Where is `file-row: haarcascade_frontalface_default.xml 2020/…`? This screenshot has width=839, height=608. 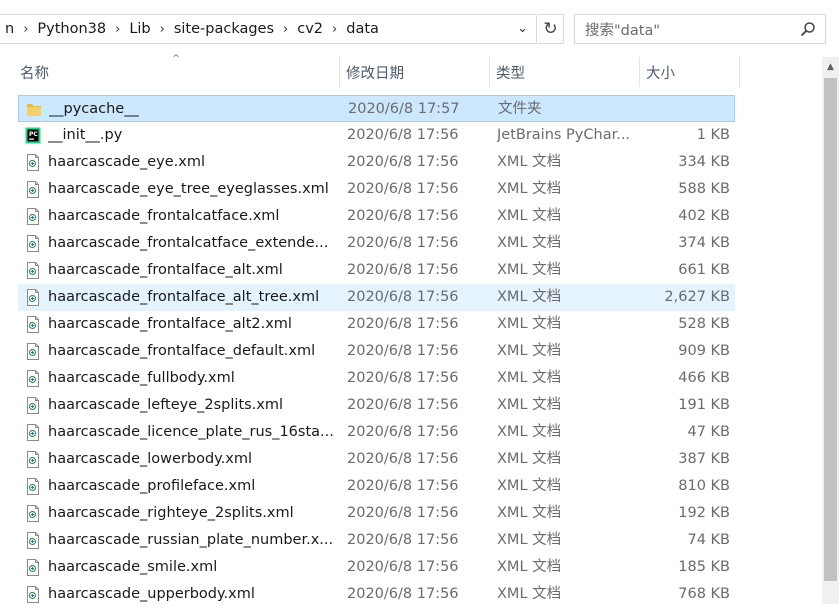 file-row: haarcascade_frontalface_default.xml 2020/… is located at coordinates (376, 351).